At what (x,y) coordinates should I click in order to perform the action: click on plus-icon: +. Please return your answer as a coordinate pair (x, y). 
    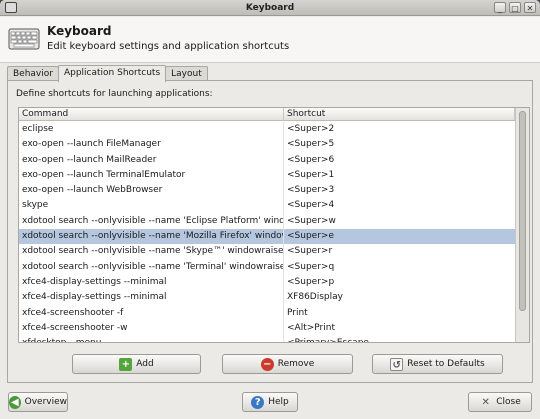
    Looking at the image, I should click on (126, 364).